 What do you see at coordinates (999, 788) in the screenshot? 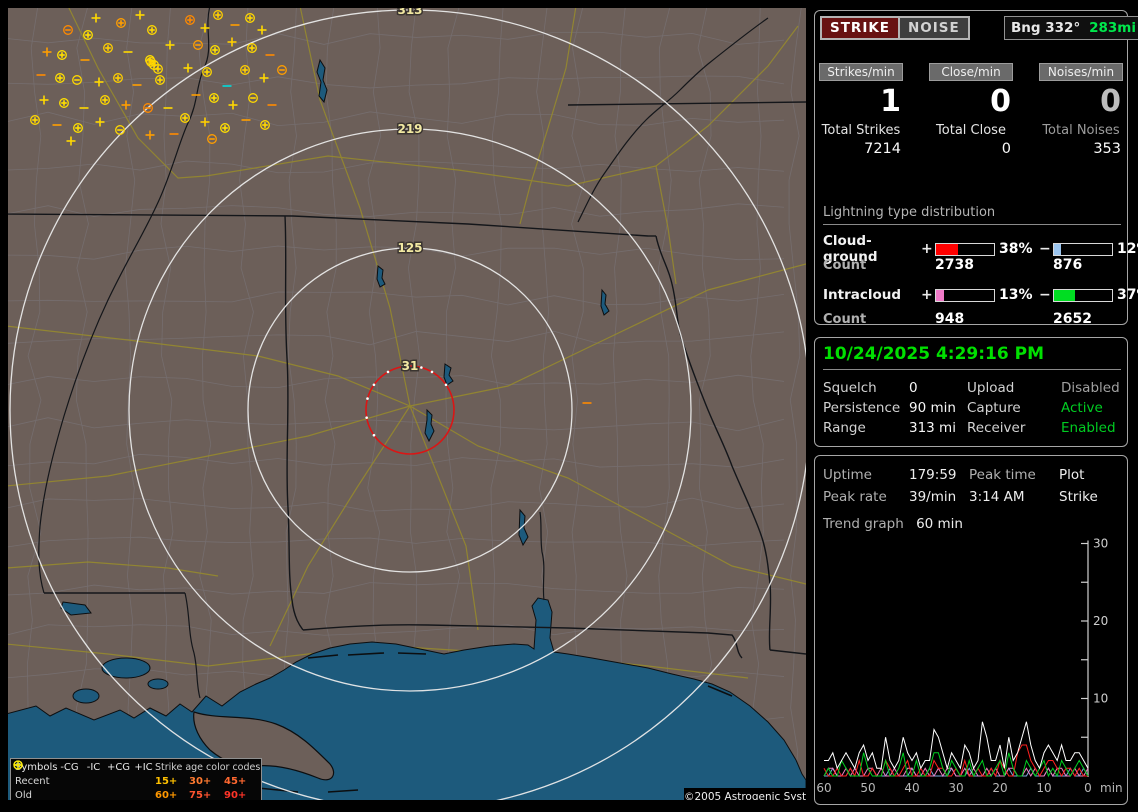
I see `x-tick-label: 20` at bounding box center [999, 788].